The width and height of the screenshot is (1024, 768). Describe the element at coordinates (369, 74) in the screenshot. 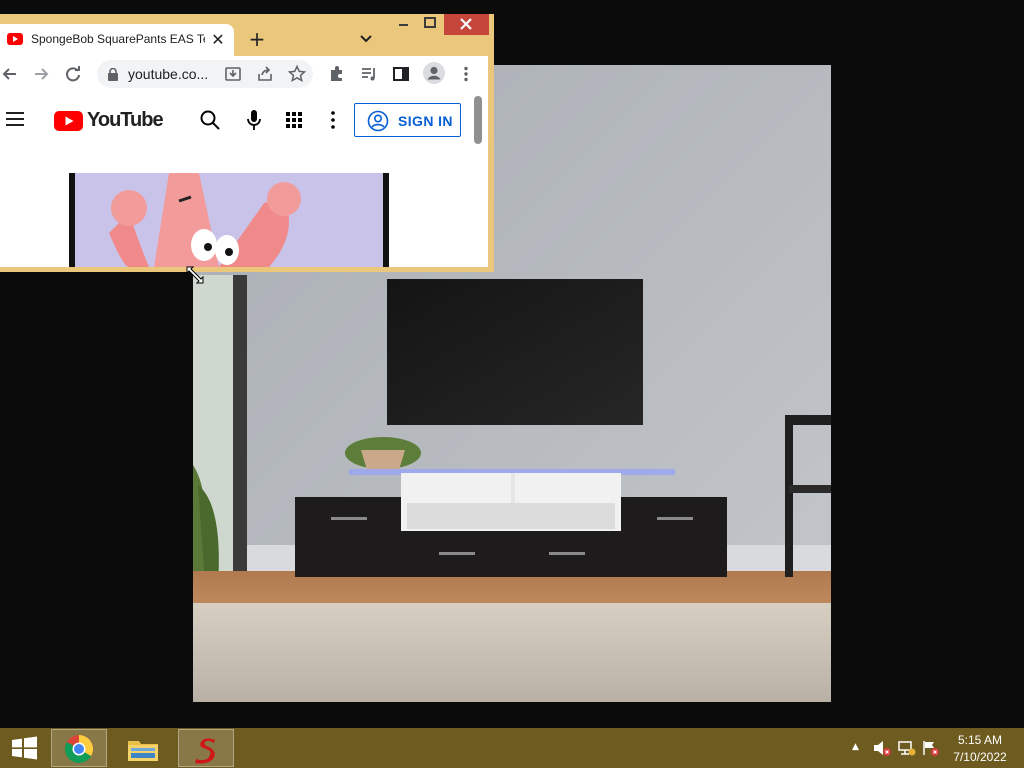

I see `media-icon` at that location.